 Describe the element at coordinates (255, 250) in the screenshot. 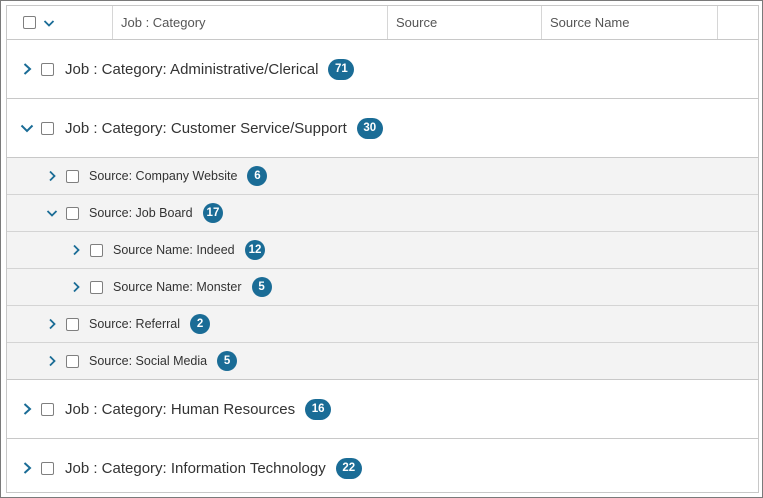

I see `count-badge: 12` at that location.